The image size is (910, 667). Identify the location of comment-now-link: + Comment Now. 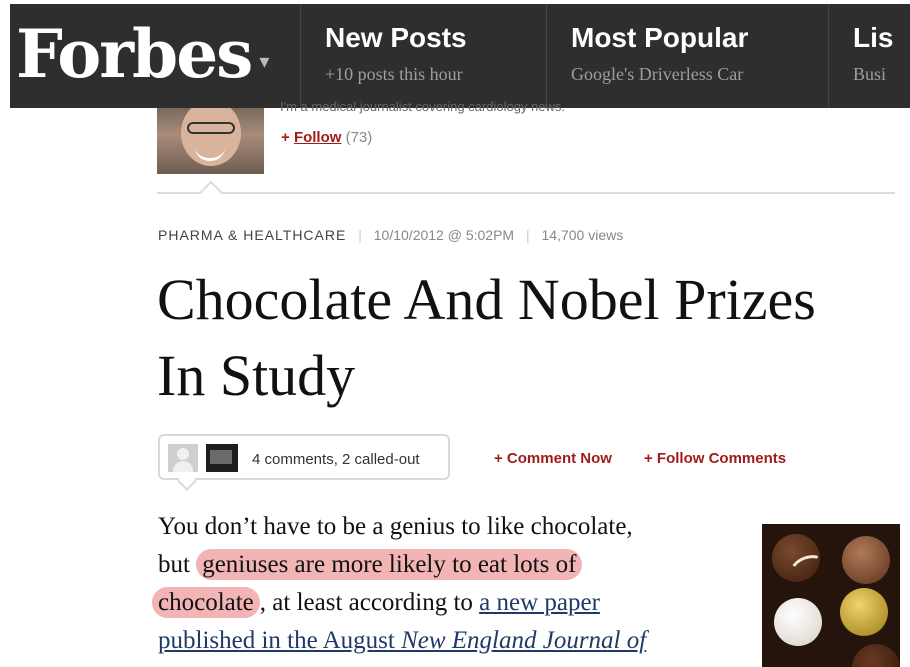
(553, 458).